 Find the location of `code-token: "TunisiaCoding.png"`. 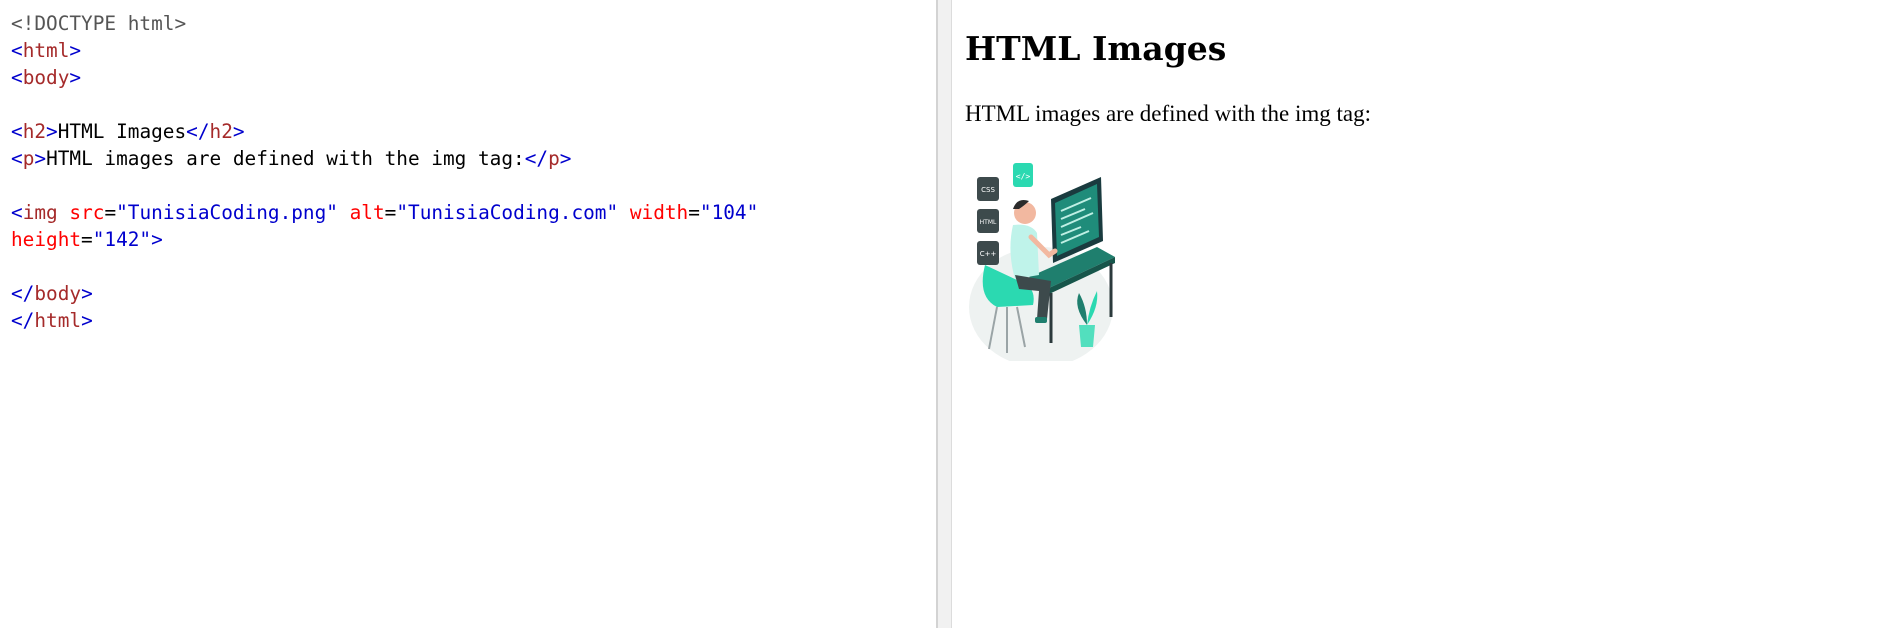

code-token: "TunisiaCoding.png" is located at coordinates (227, 212).